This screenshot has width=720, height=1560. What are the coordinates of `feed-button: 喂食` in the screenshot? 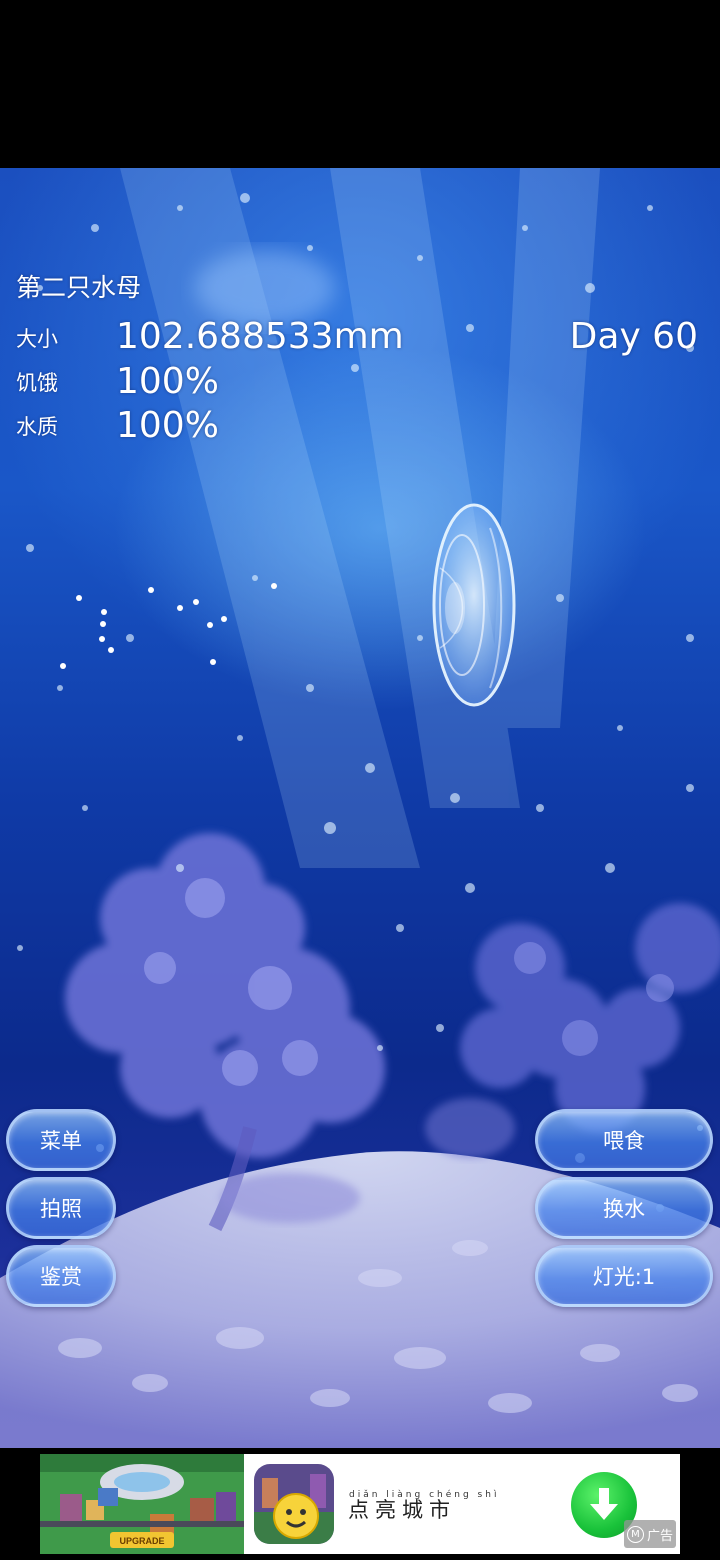 It's located at (624, 1140).